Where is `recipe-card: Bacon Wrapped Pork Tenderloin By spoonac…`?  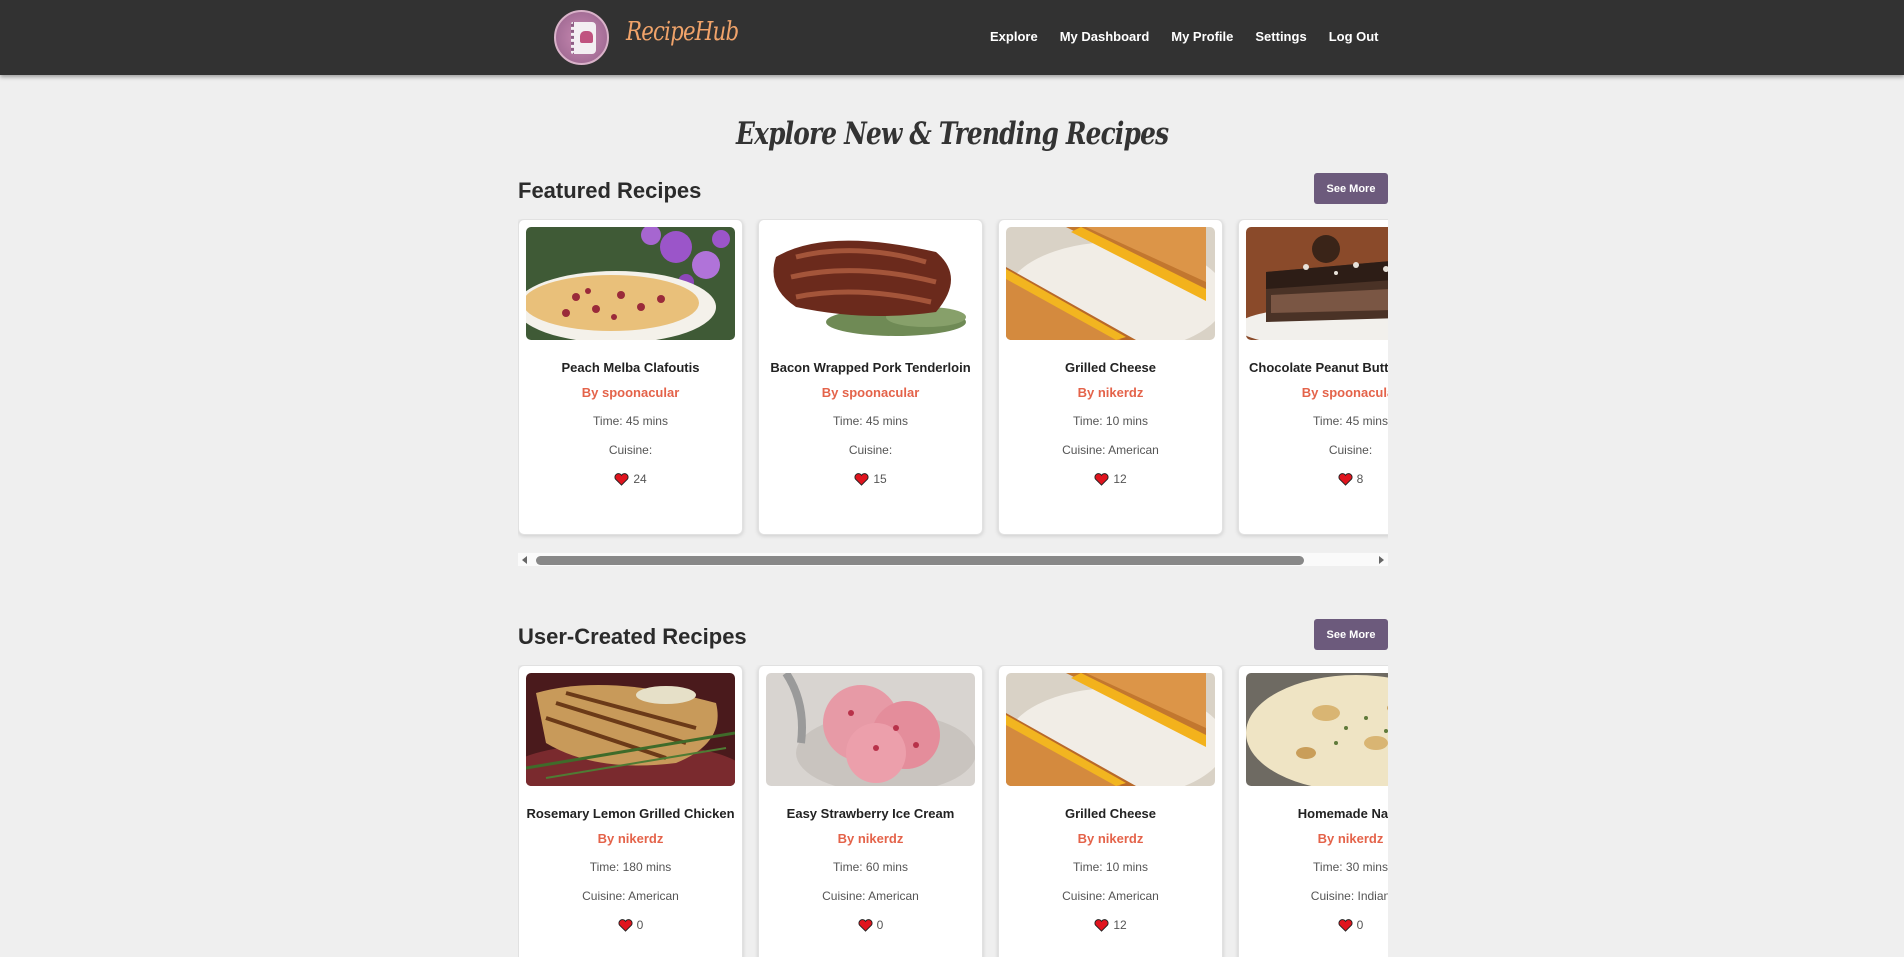
recipe-card: Bacon Wrapped Pork Tenderloin By spoonac… is located at coordinates (870, 377).